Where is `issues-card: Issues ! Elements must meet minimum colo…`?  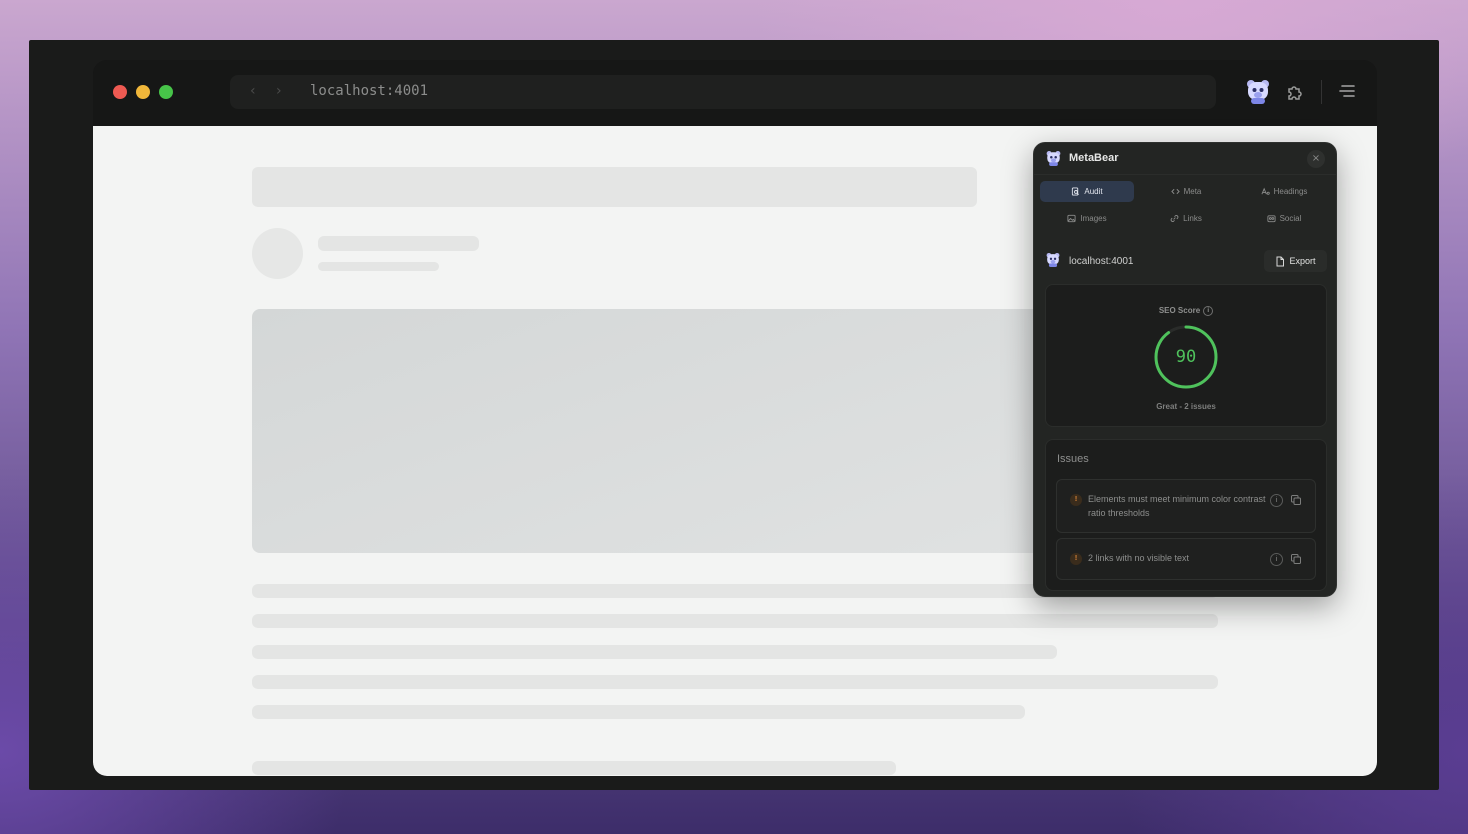 issues-card: Issues ! Elements must meet minimum colo… is located at coordinates (1186, 515).